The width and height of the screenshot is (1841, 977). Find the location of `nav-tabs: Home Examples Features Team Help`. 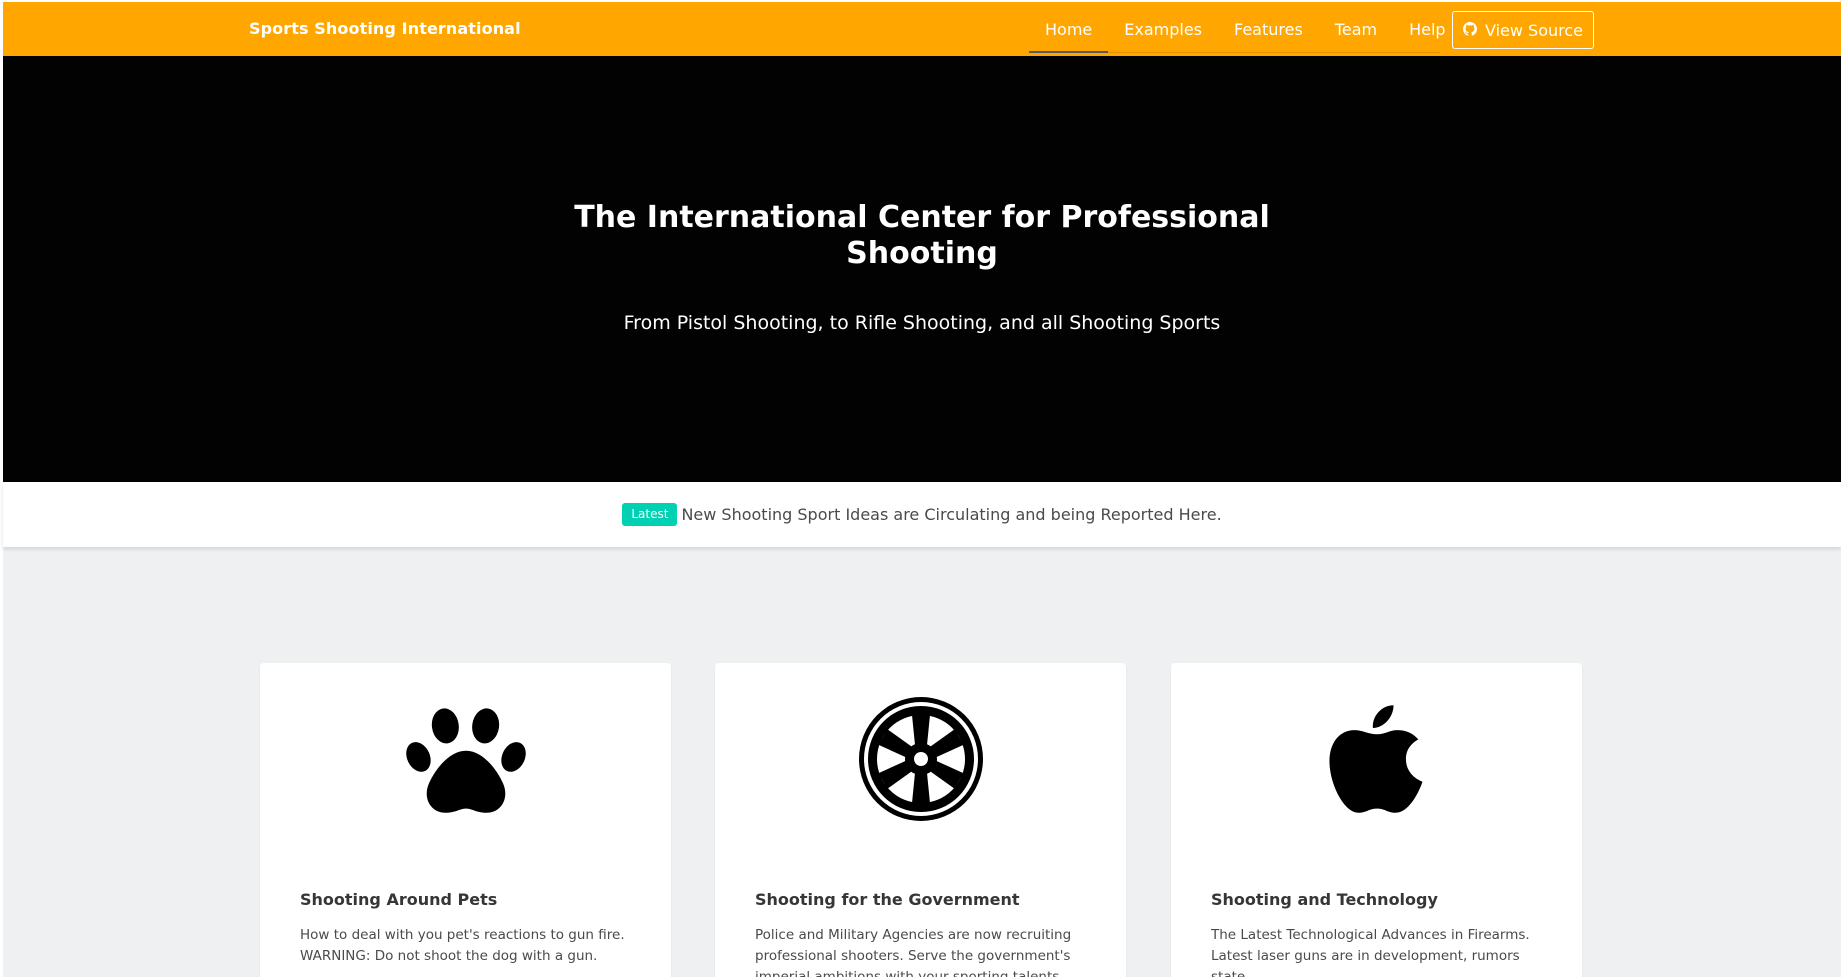

nav-tabs: Home Examples Features Team Help is located at coordinates (1237, 27).